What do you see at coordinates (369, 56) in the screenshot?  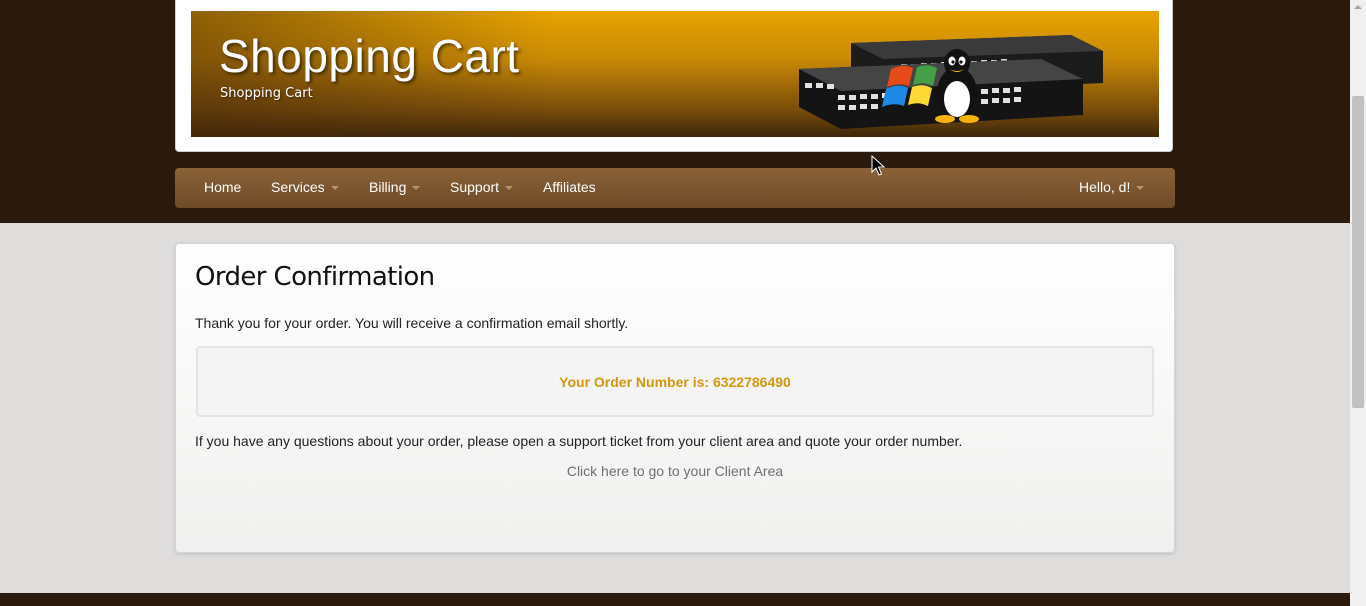 I see `site-title: Shopping Cart` at bounding box center [369, 56].